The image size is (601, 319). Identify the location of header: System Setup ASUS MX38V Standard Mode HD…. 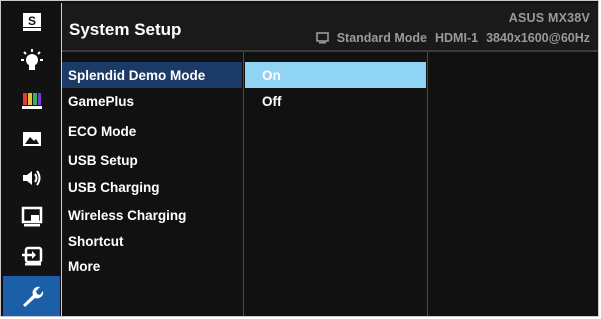
(330, 26).